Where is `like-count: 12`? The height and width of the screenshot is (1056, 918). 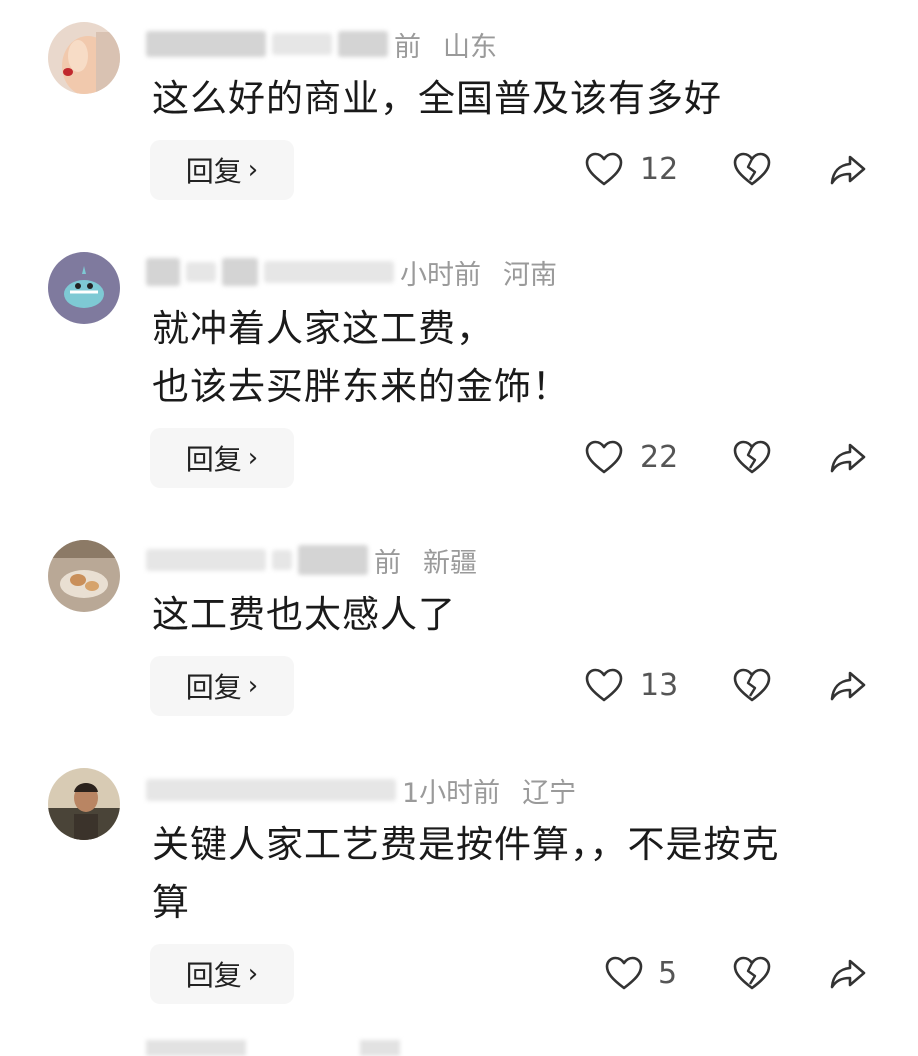 like-count: 12 is located at coordinates (659, 169).